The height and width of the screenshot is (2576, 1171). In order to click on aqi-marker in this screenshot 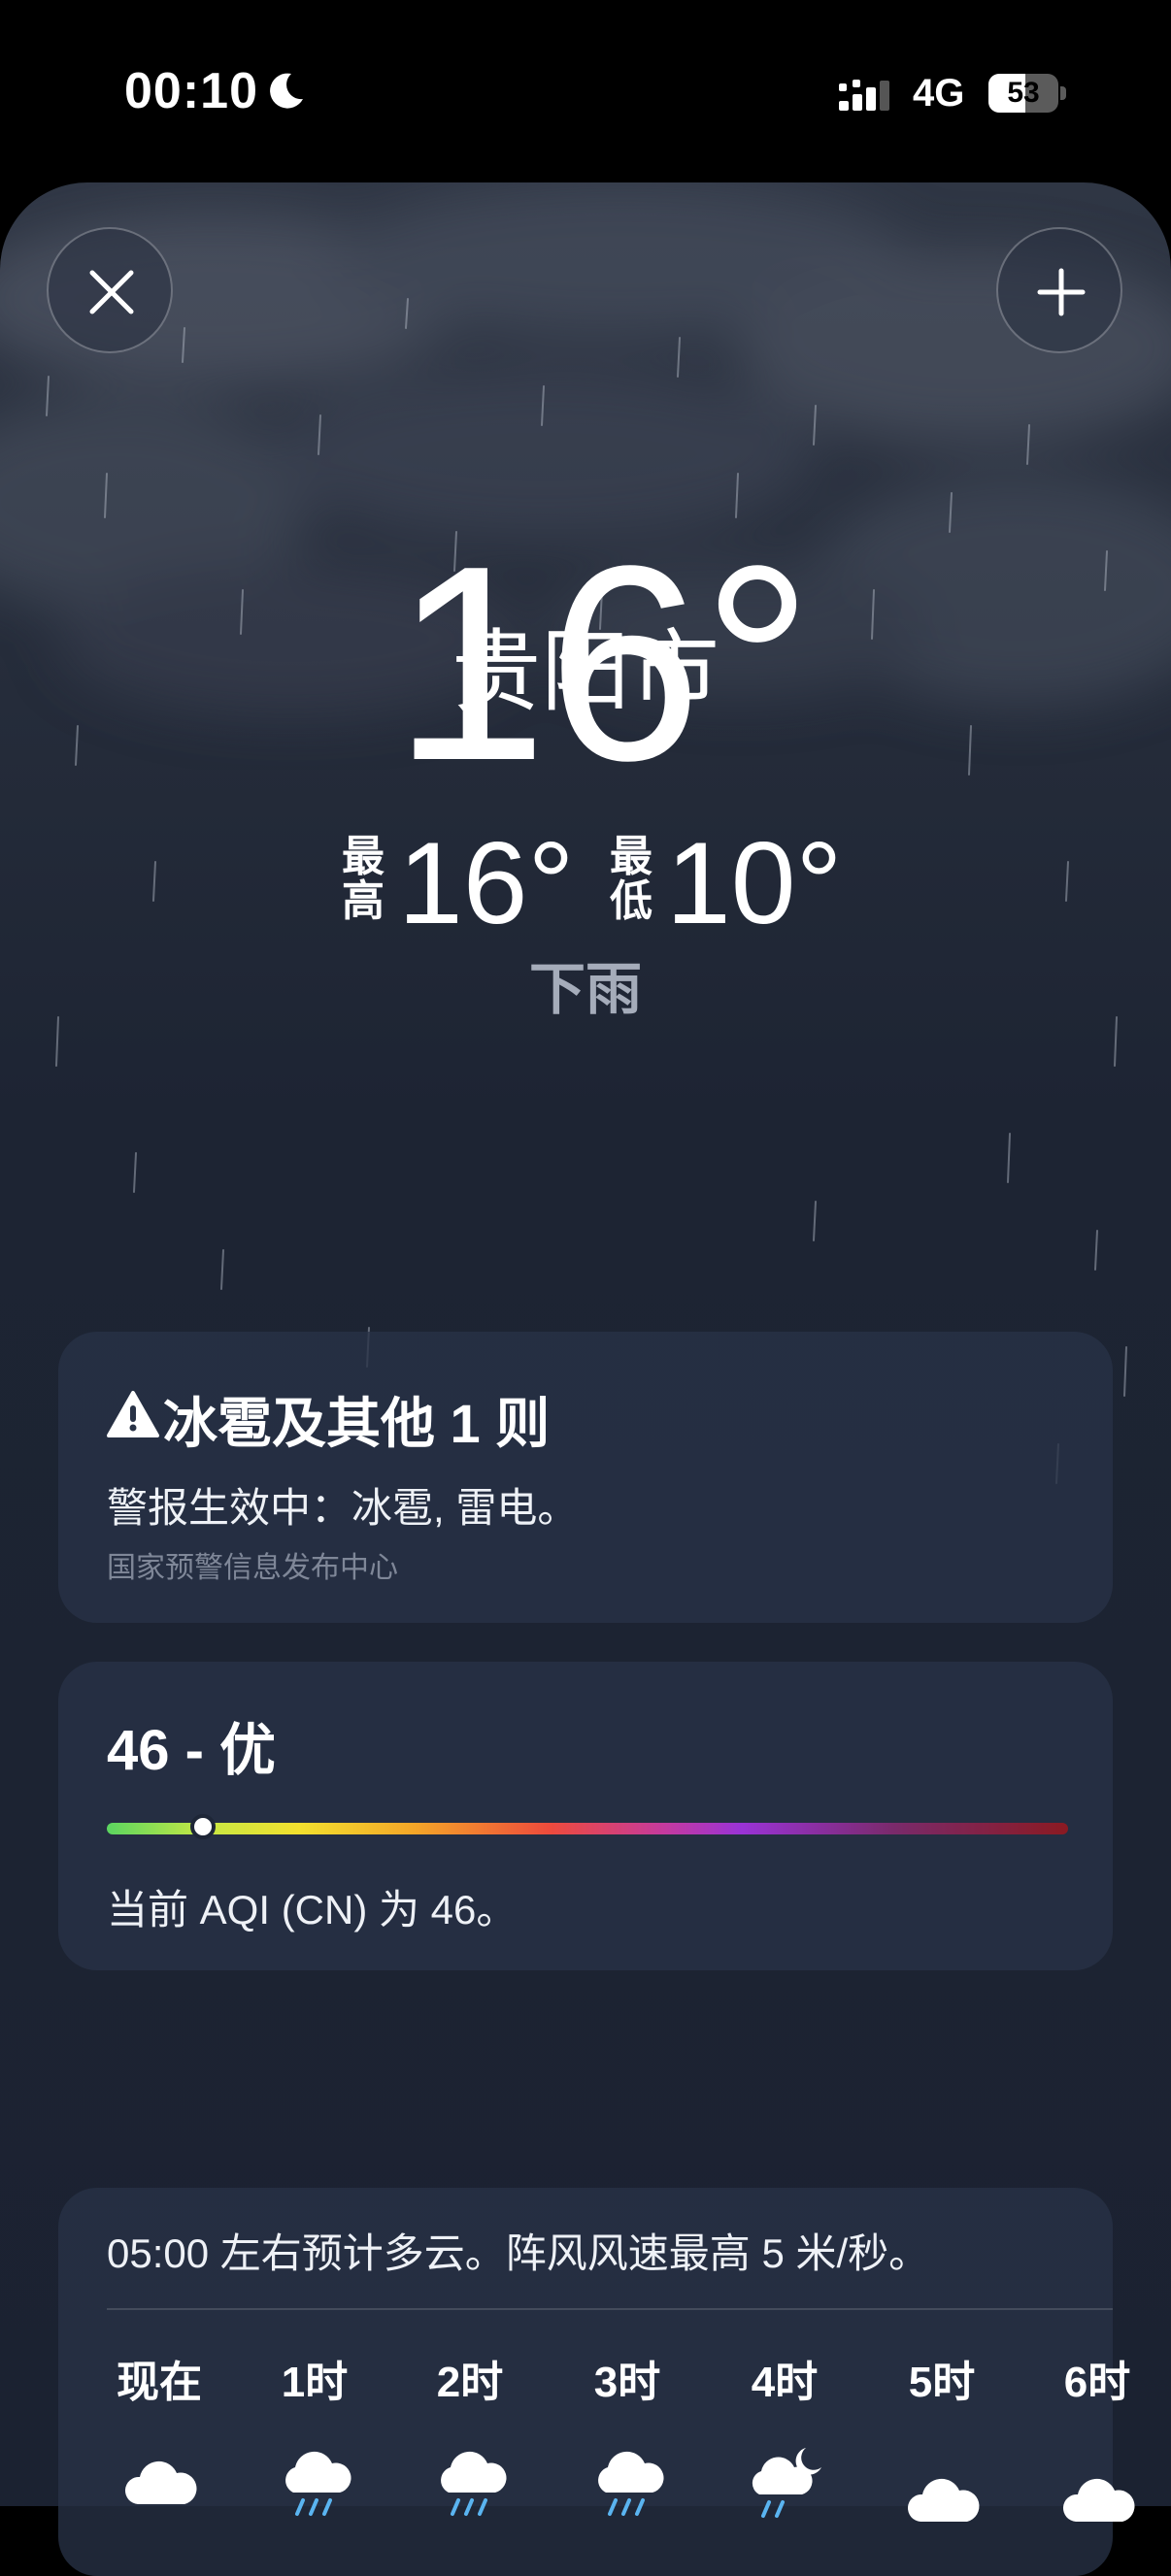, I will do `click(203, 1826)`.